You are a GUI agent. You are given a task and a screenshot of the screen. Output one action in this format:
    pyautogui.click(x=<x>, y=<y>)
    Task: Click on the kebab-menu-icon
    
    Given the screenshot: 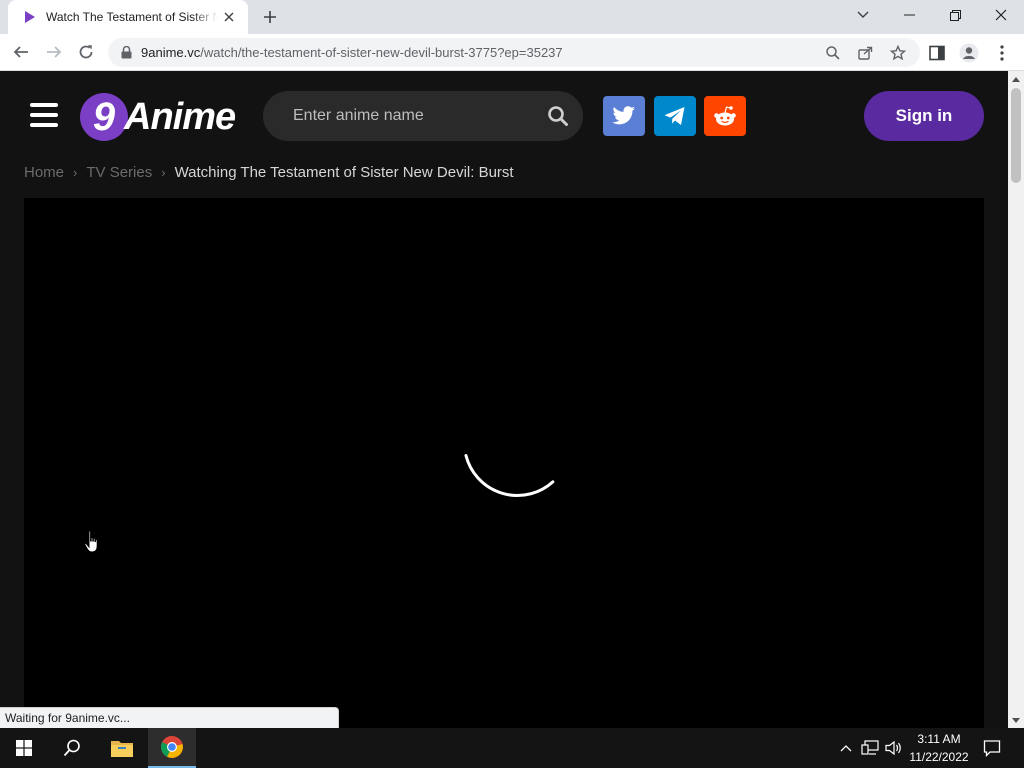 What is the action you would take?
    pyautogui.click(x=1002, y=53)
    